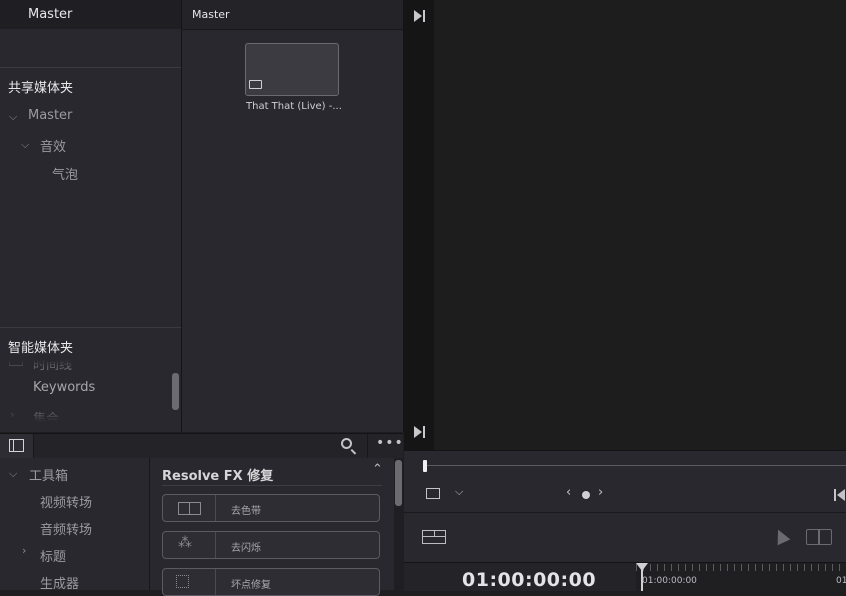 The width and height of the screenshot is (846, 596). Describe the element at coordinates (246, 511) in the screenshot. I see `fx-item-label: 去色带` at that location.